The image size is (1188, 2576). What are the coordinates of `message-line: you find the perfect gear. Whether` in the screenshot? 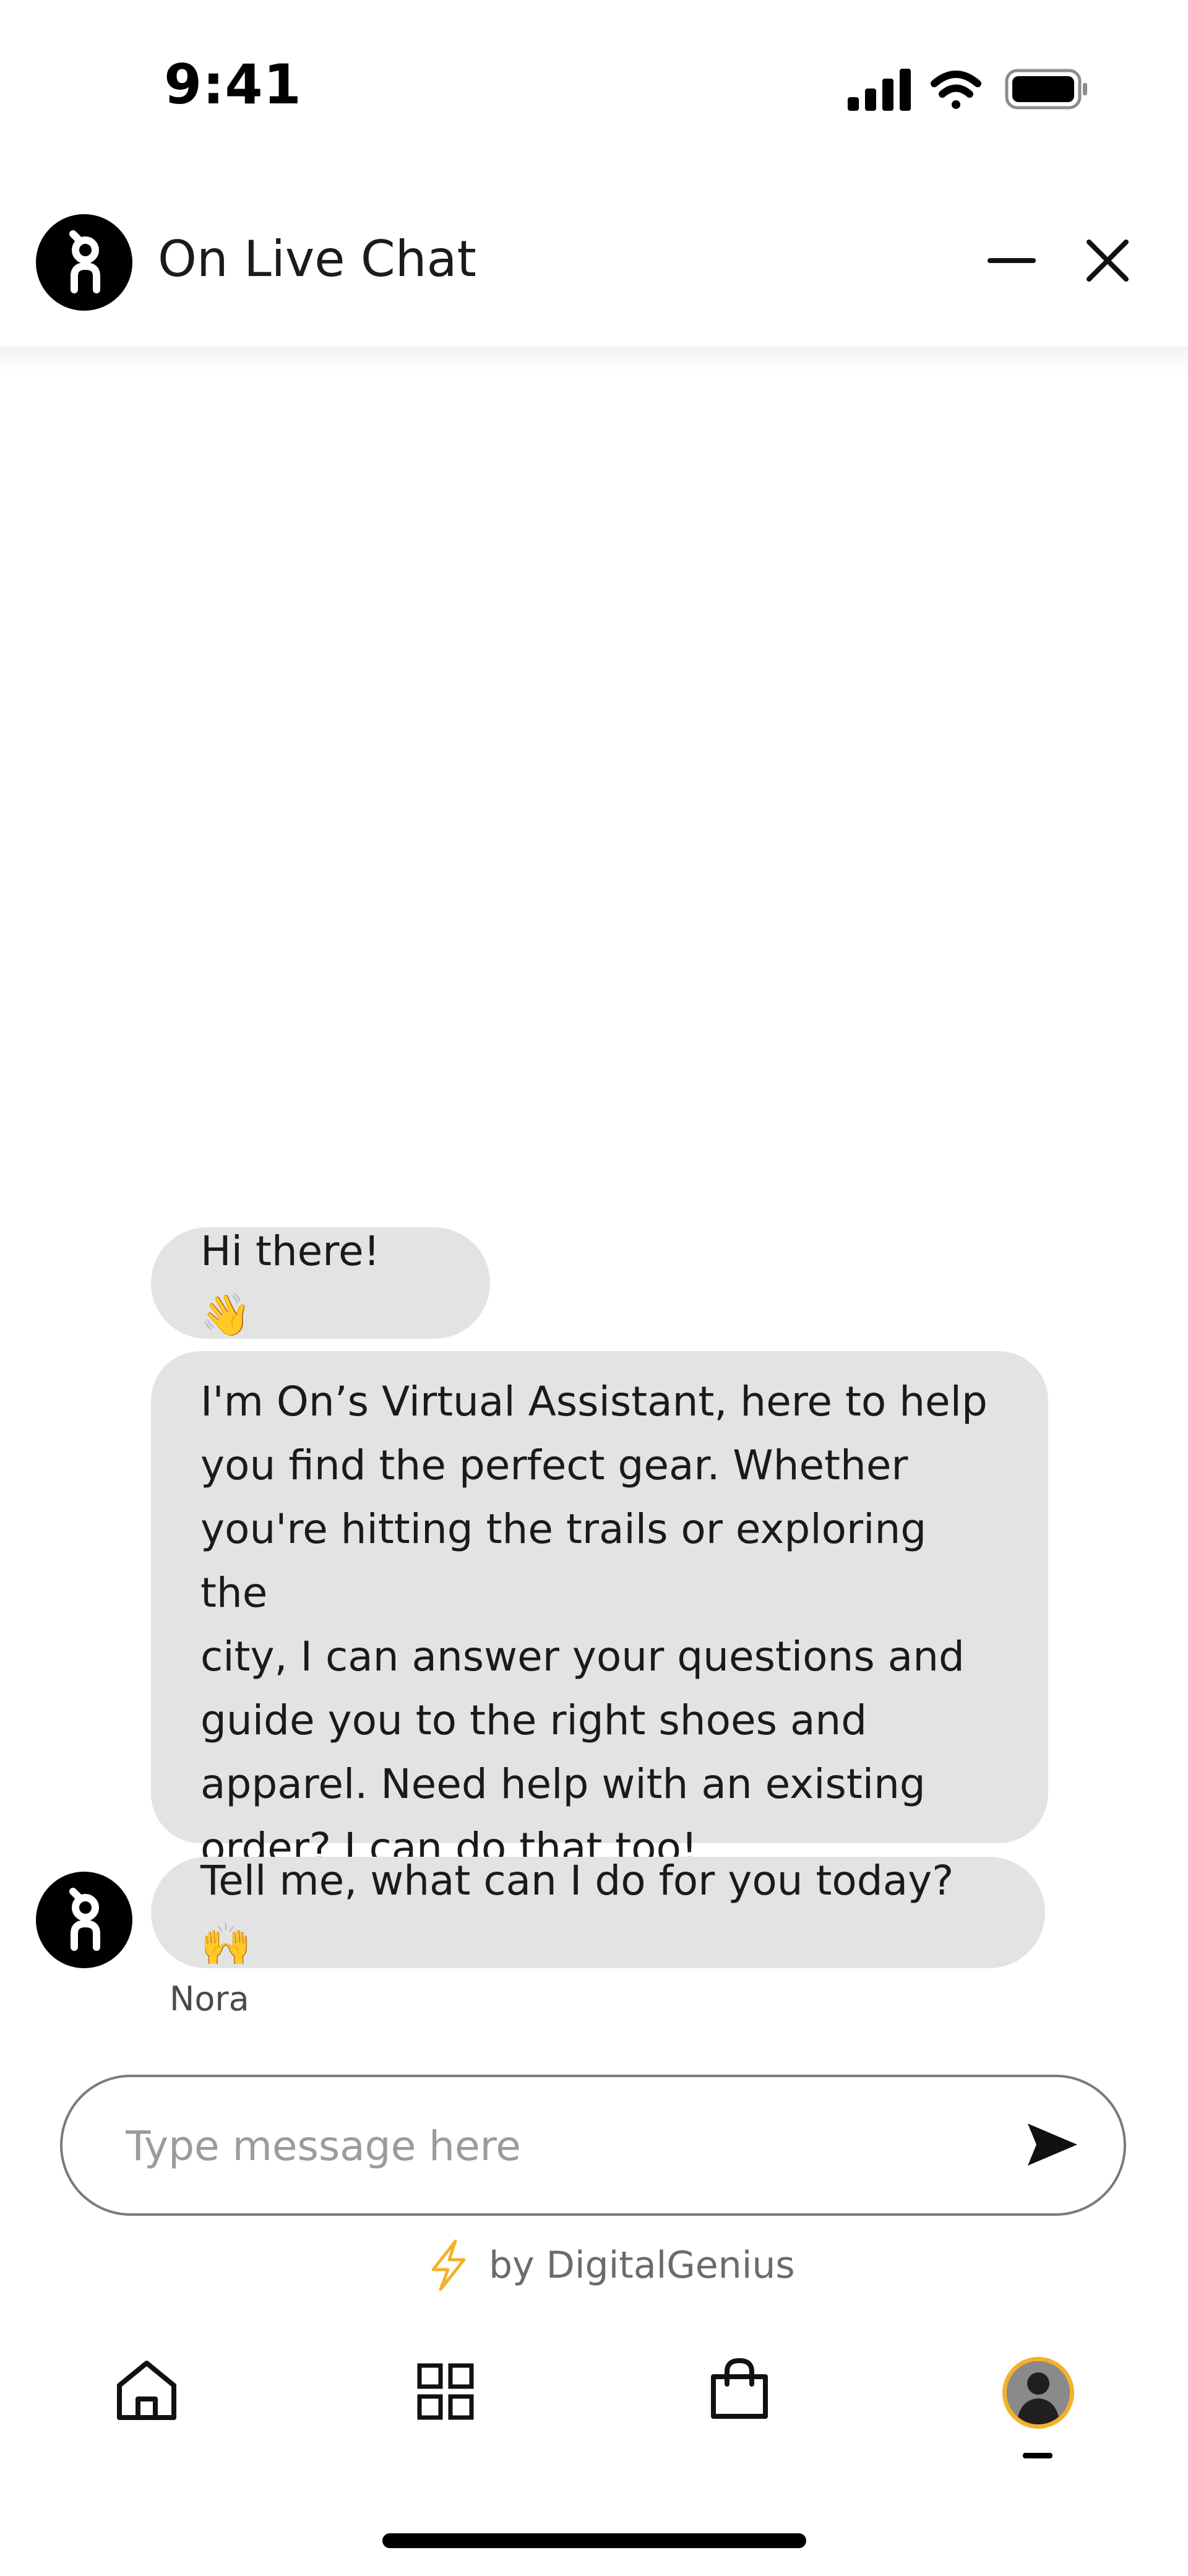 It's located at (554, 1465).